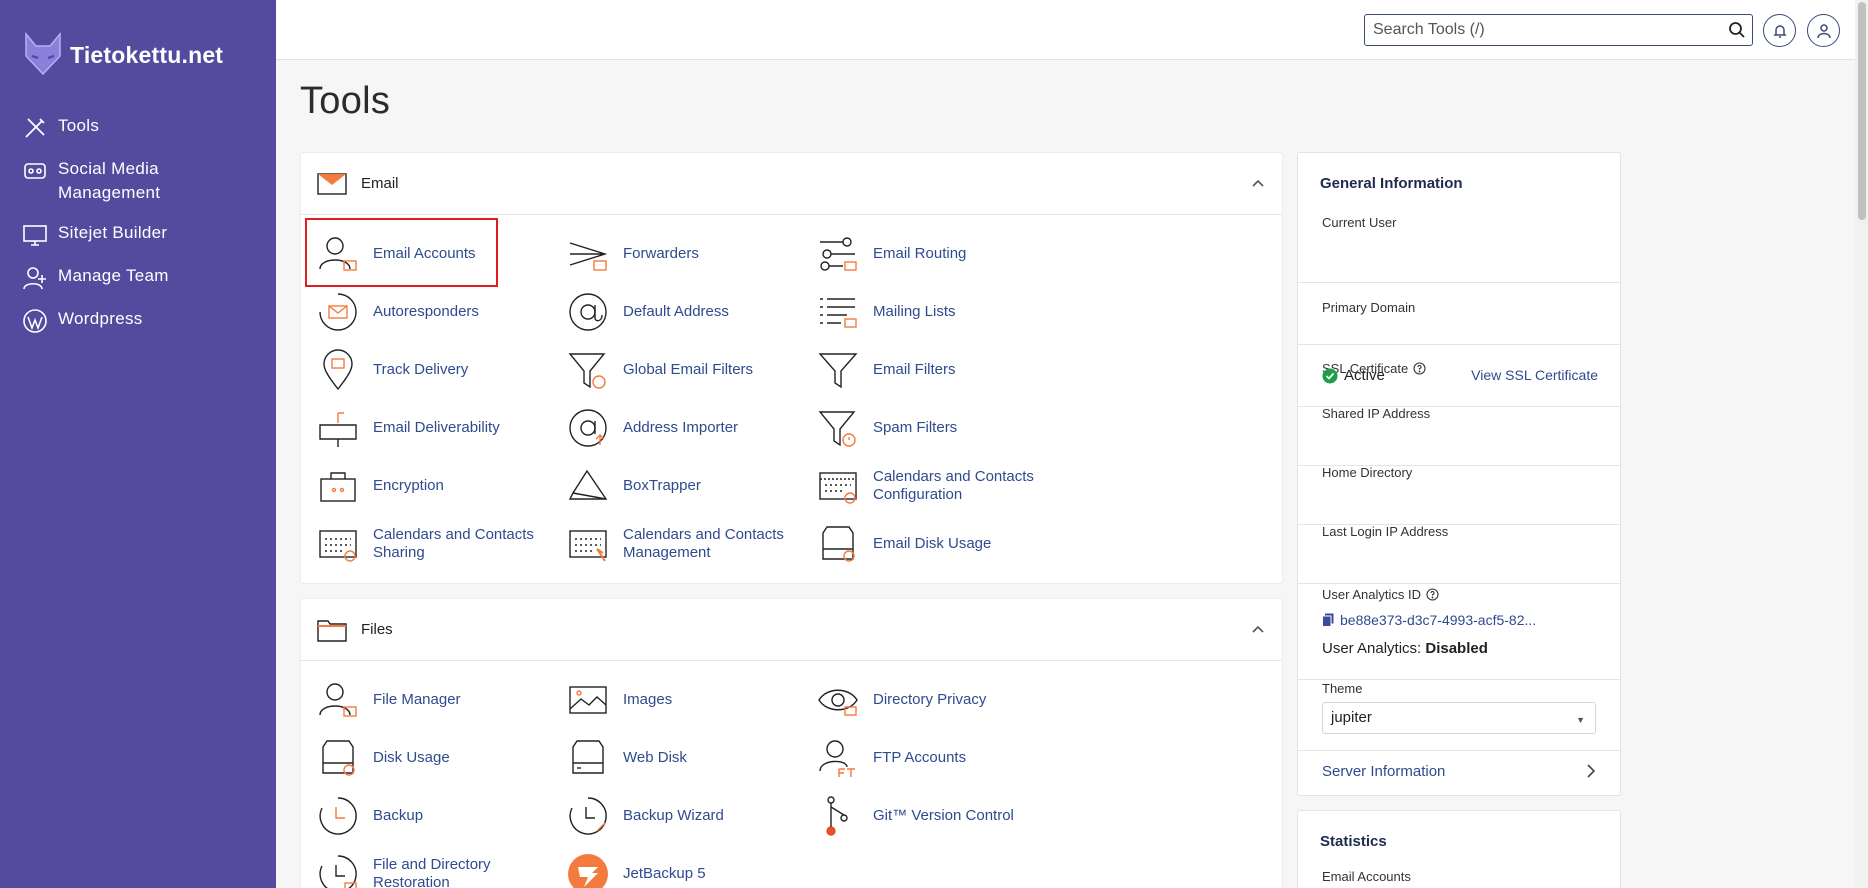 This screenshot has height=888, width=1868. Describe the element at coordinates (930, 699) in the screenshot. I see `tool-label: Directory Privacy` at that location.